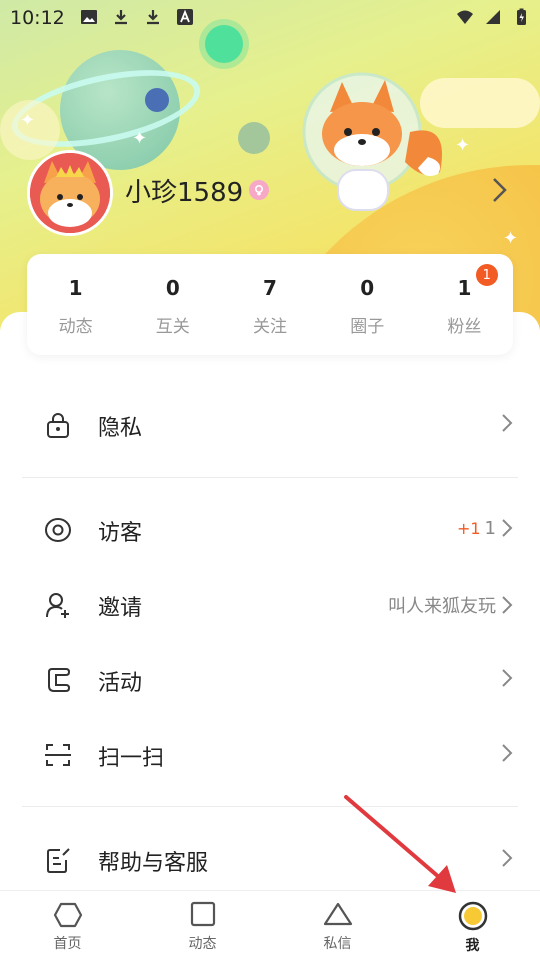  I want to click on signal-icon, so click(493, 17).